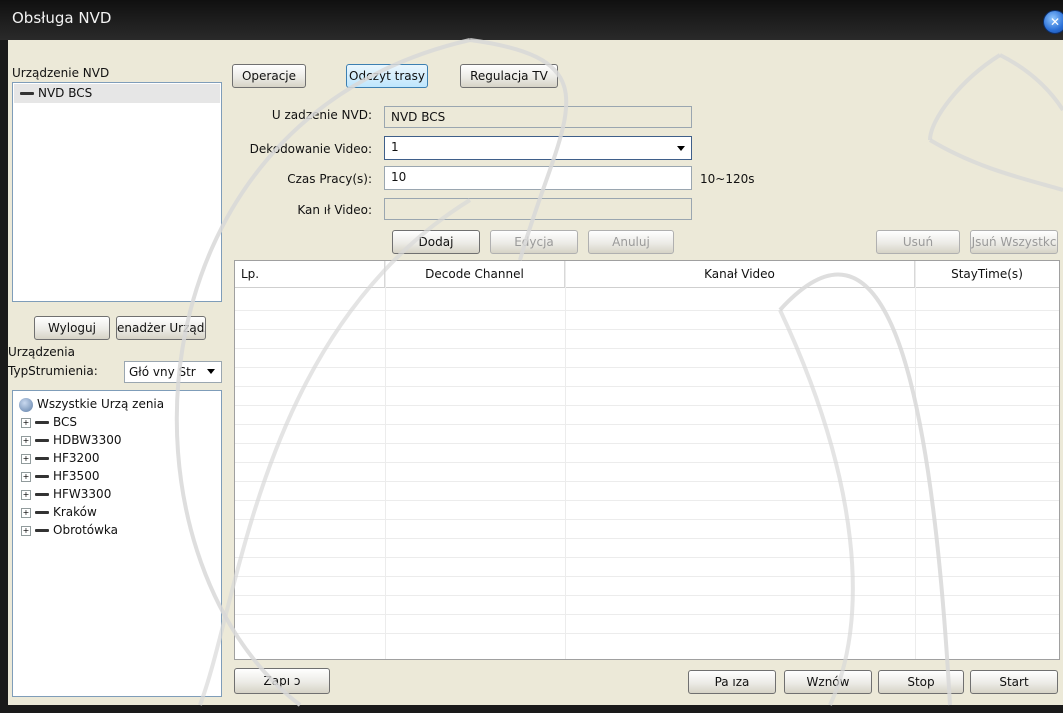 The image size is (1063, 713). What do you see at coordinates (475, 274) in the screenshot?
I see `column-header-decode-channel: Decode Channel` at bounding box center [475, 274].